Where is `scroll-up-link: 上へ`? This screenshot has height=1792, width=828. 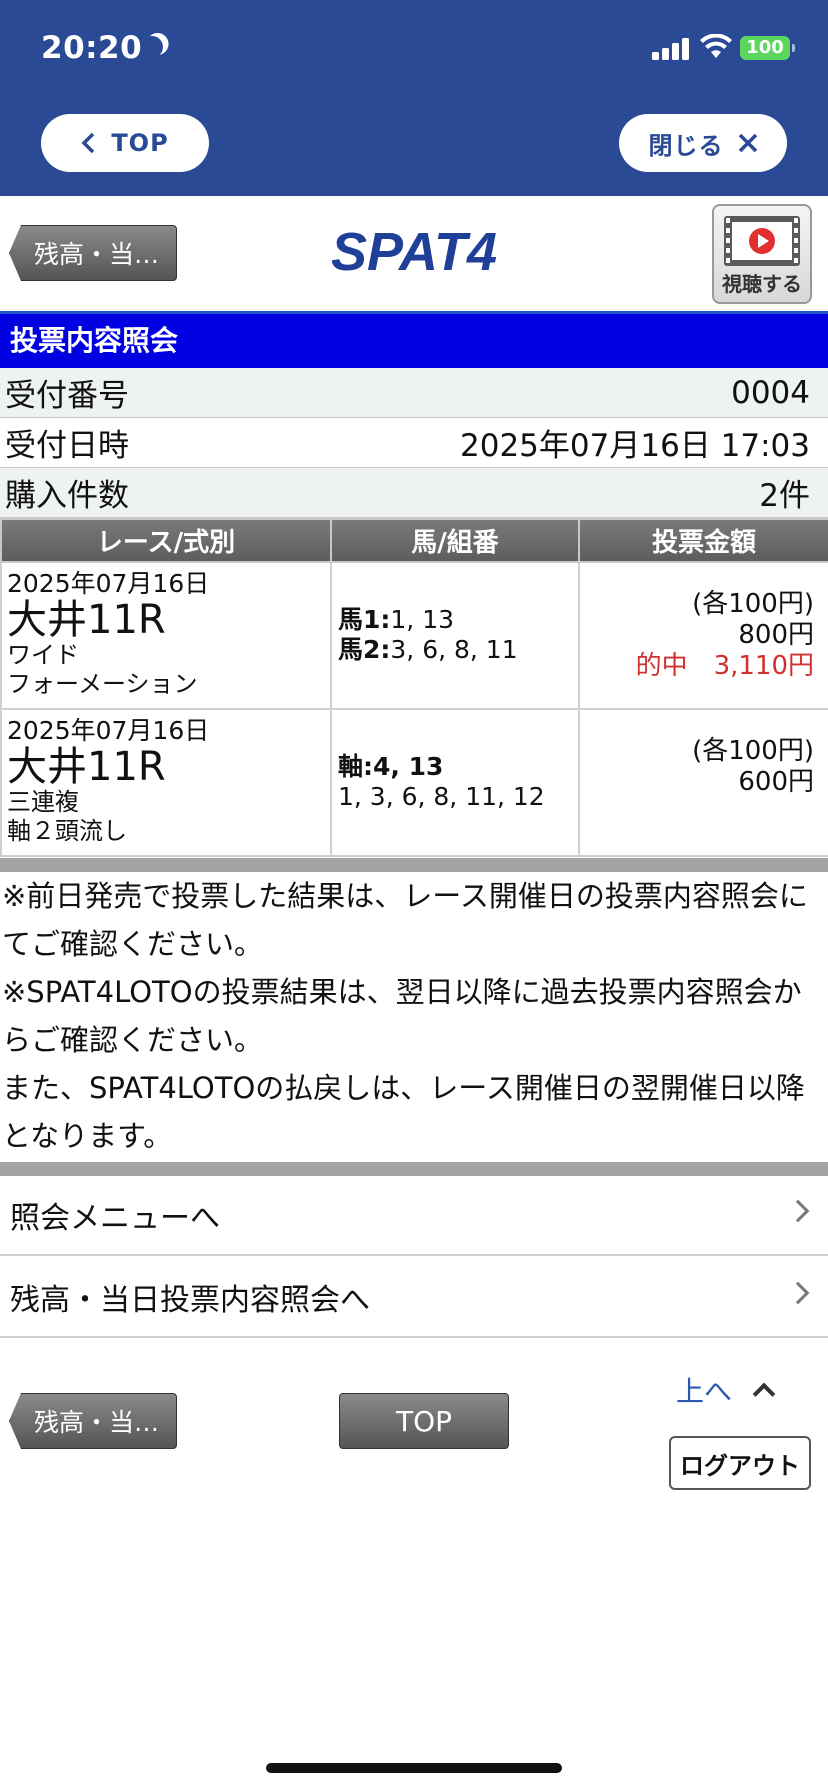 scroll-up-link: 上へ is located at coordinates (704, 1390).